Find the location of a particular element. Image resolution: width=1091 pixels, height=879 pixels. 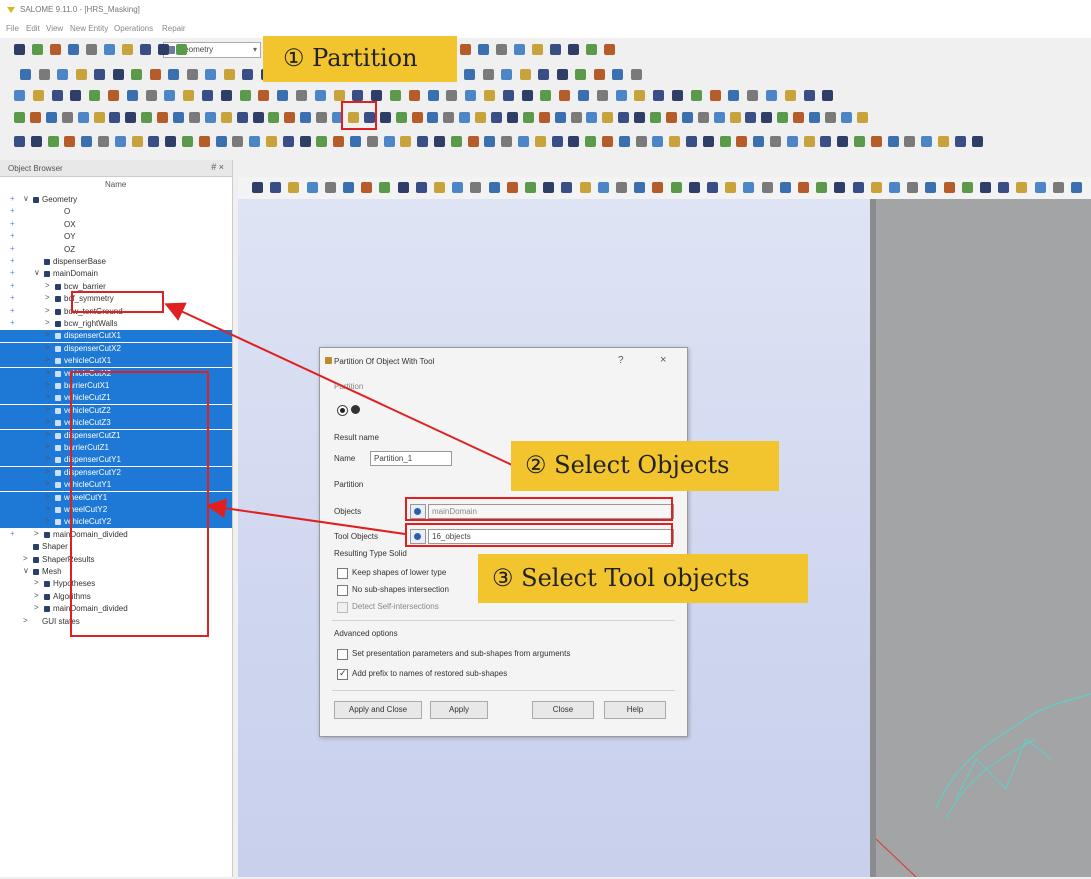

callout-partition: ① Partition is located at coordinates (360, 59).